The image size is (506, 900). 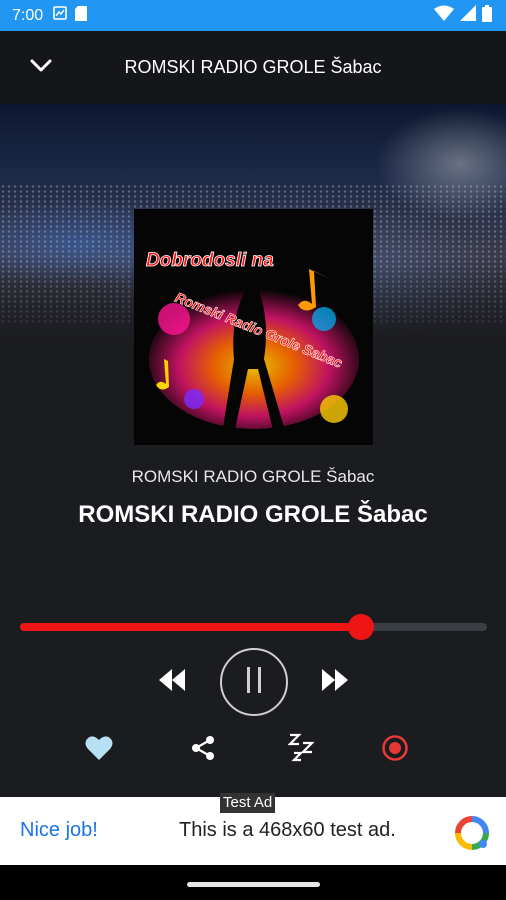 I want to click on header-title: ROMSKI RADIO GROLE Šabac, so click(x=253, y=67).